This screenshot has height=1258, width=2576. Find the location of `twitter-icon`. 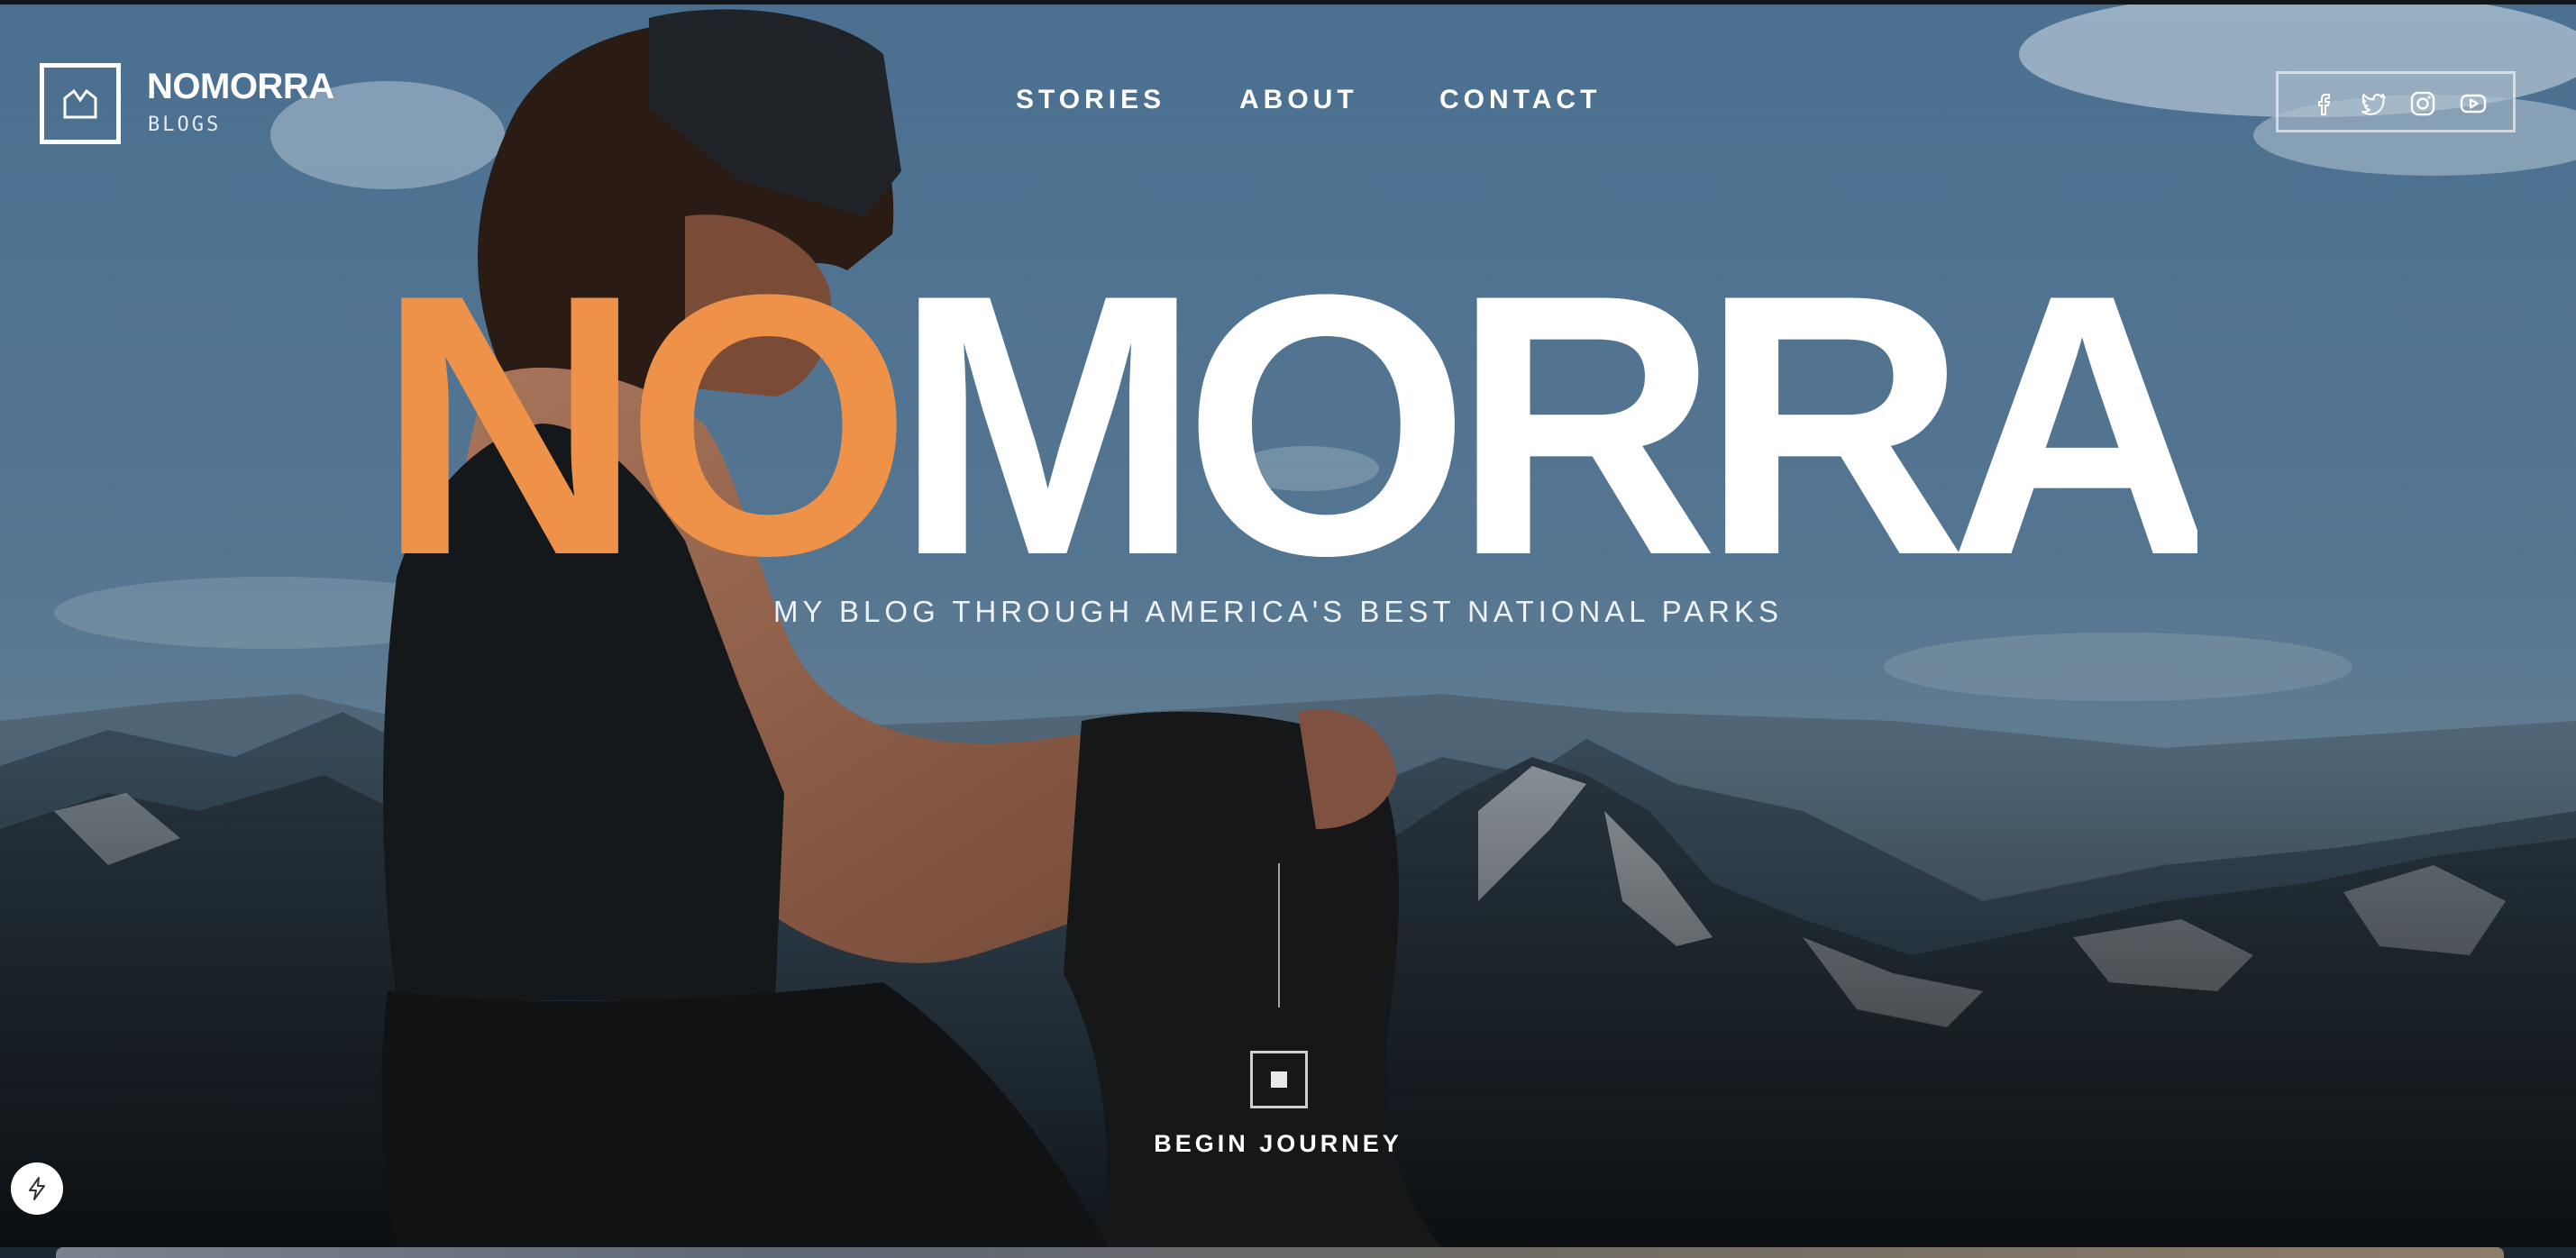

twitter-icon is located at coordinates (2373, 103).